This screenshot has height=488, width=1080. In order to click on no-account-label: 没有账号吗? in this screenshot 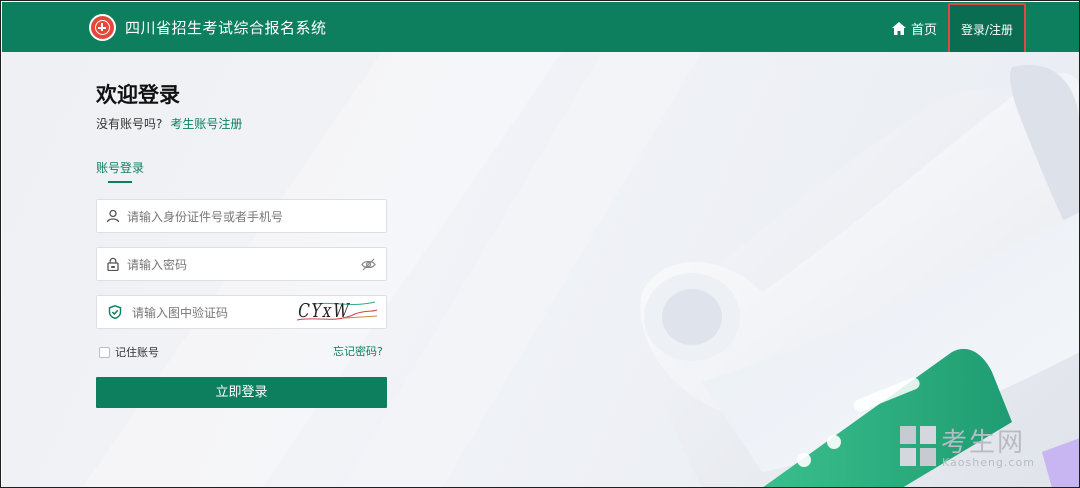, I will do `click(129, 124)`.